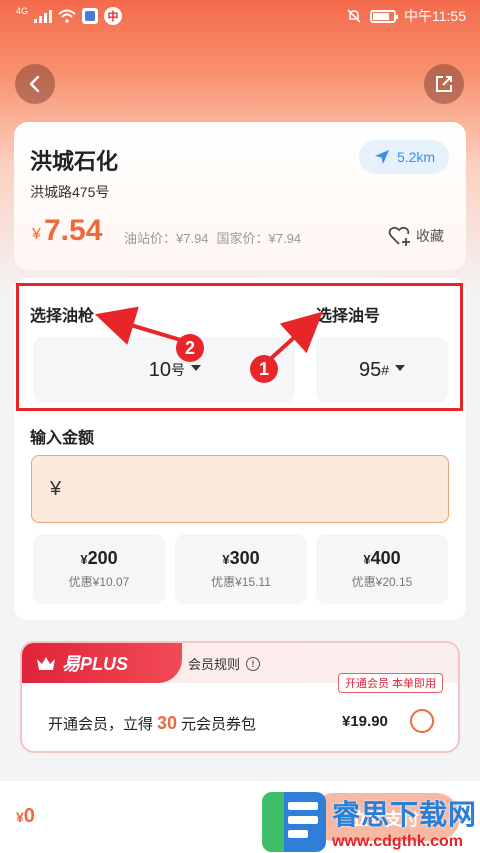  Describe the element at coordinates (102, 558) in the screenshot. I see `amount-value: 200` at that location.